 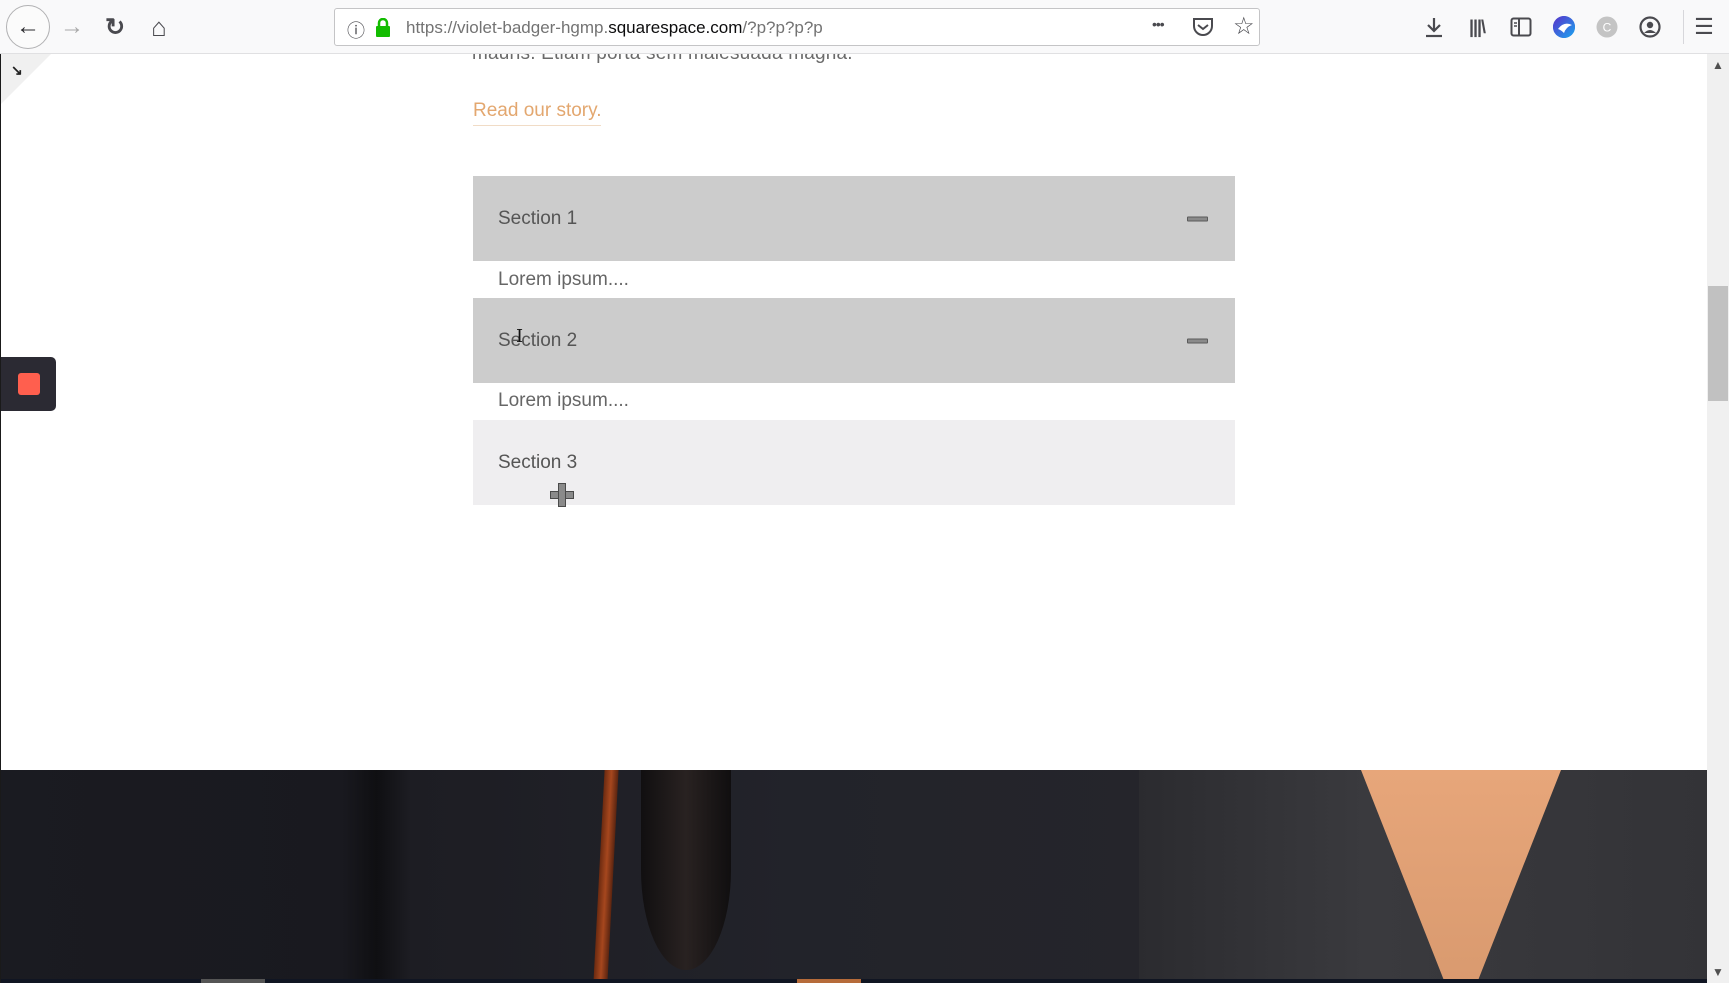 I want to click on accordion-section-3-header: Section 3, so click(x=854, y=463).